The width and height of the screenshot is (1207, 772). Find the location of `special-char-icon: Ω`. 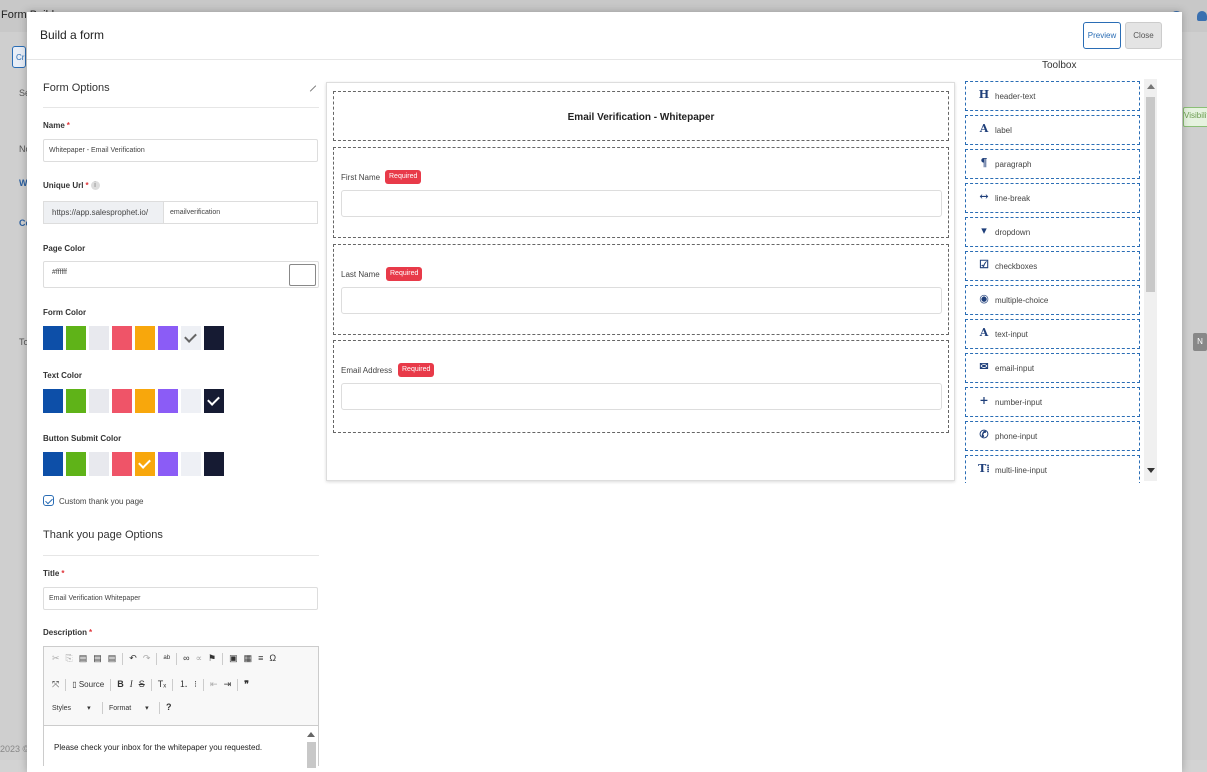

special-char-icon: Ω is located at coordinates (272, 658).